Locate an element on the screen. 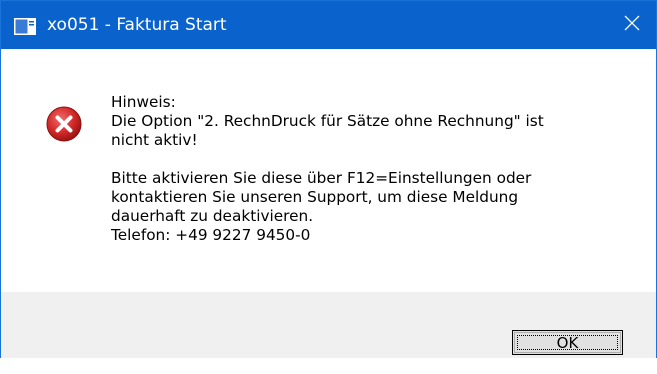 The height and width of the screenshot is (374, 657). close-icon is located at coordinates (632, 25).